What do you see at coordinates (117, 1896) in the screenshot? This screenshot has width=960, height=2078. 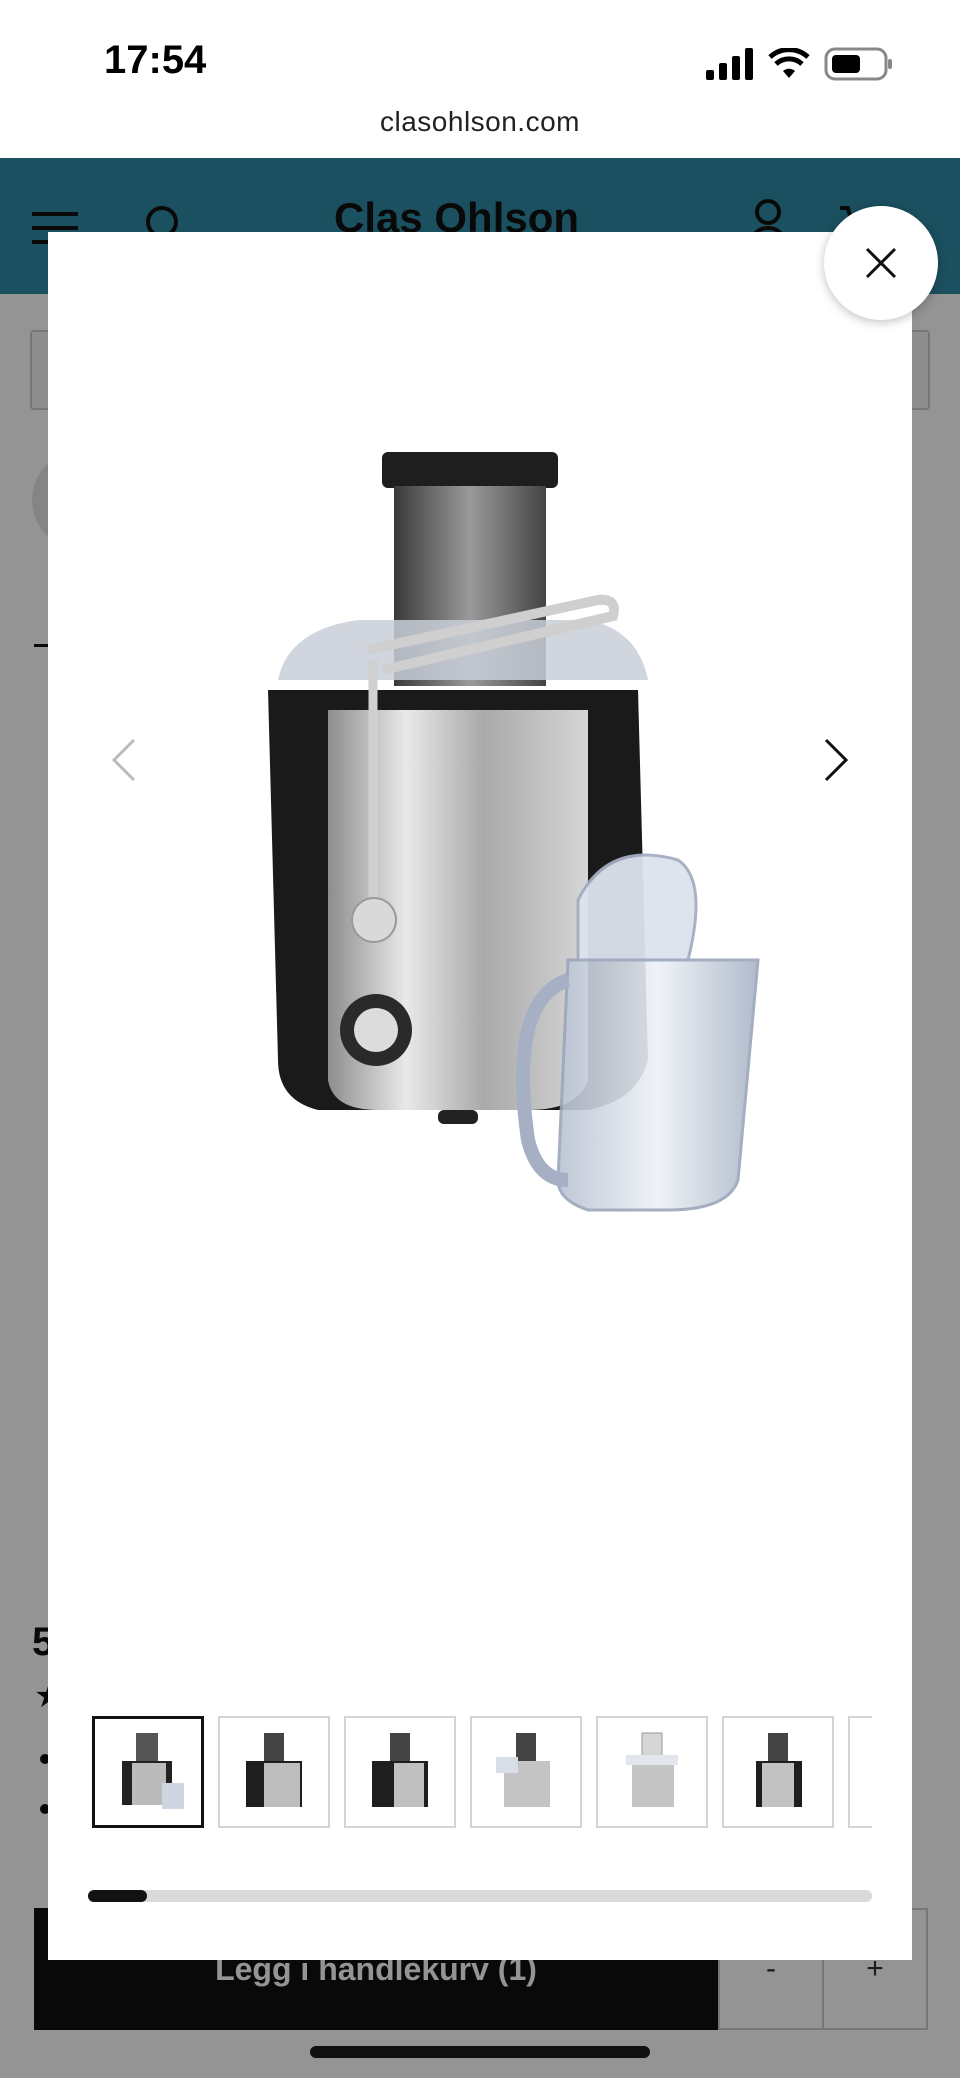 I see `gallery-scroll-progress-fill` at bounding box center [117, 1896].